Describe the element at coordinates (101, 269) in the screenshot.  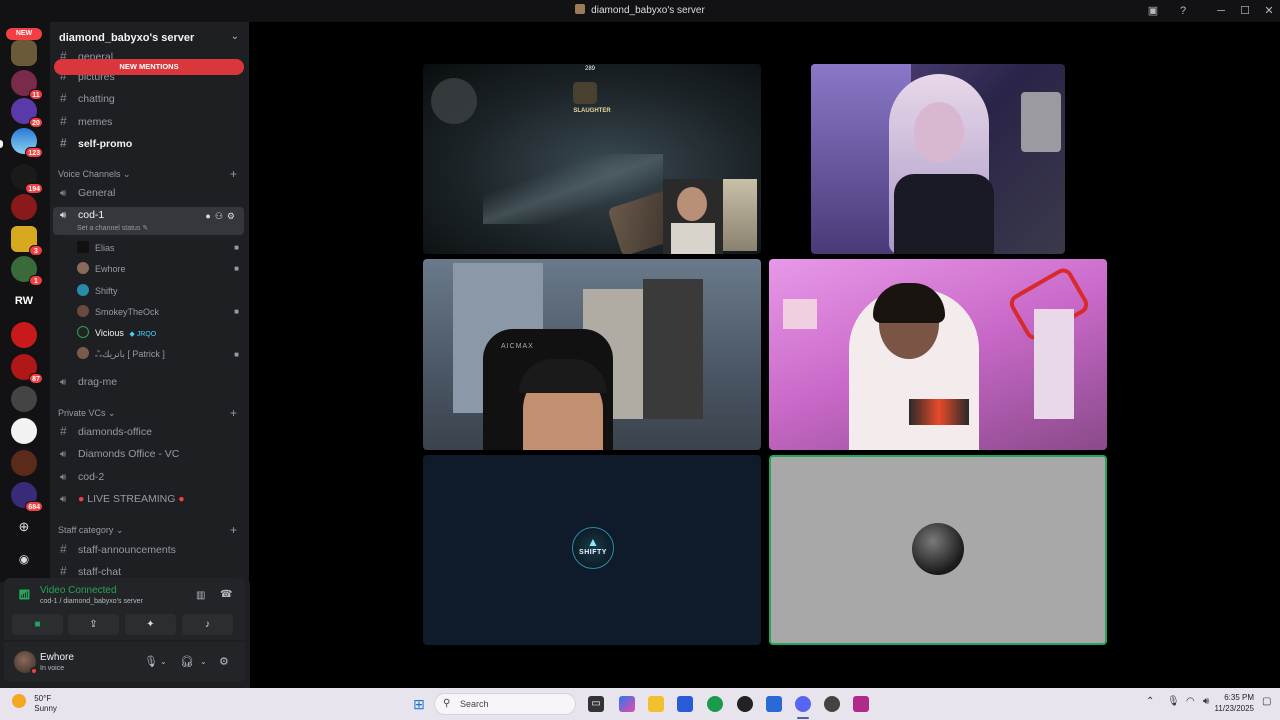
I see `voice-member: Ewhore` at that location.